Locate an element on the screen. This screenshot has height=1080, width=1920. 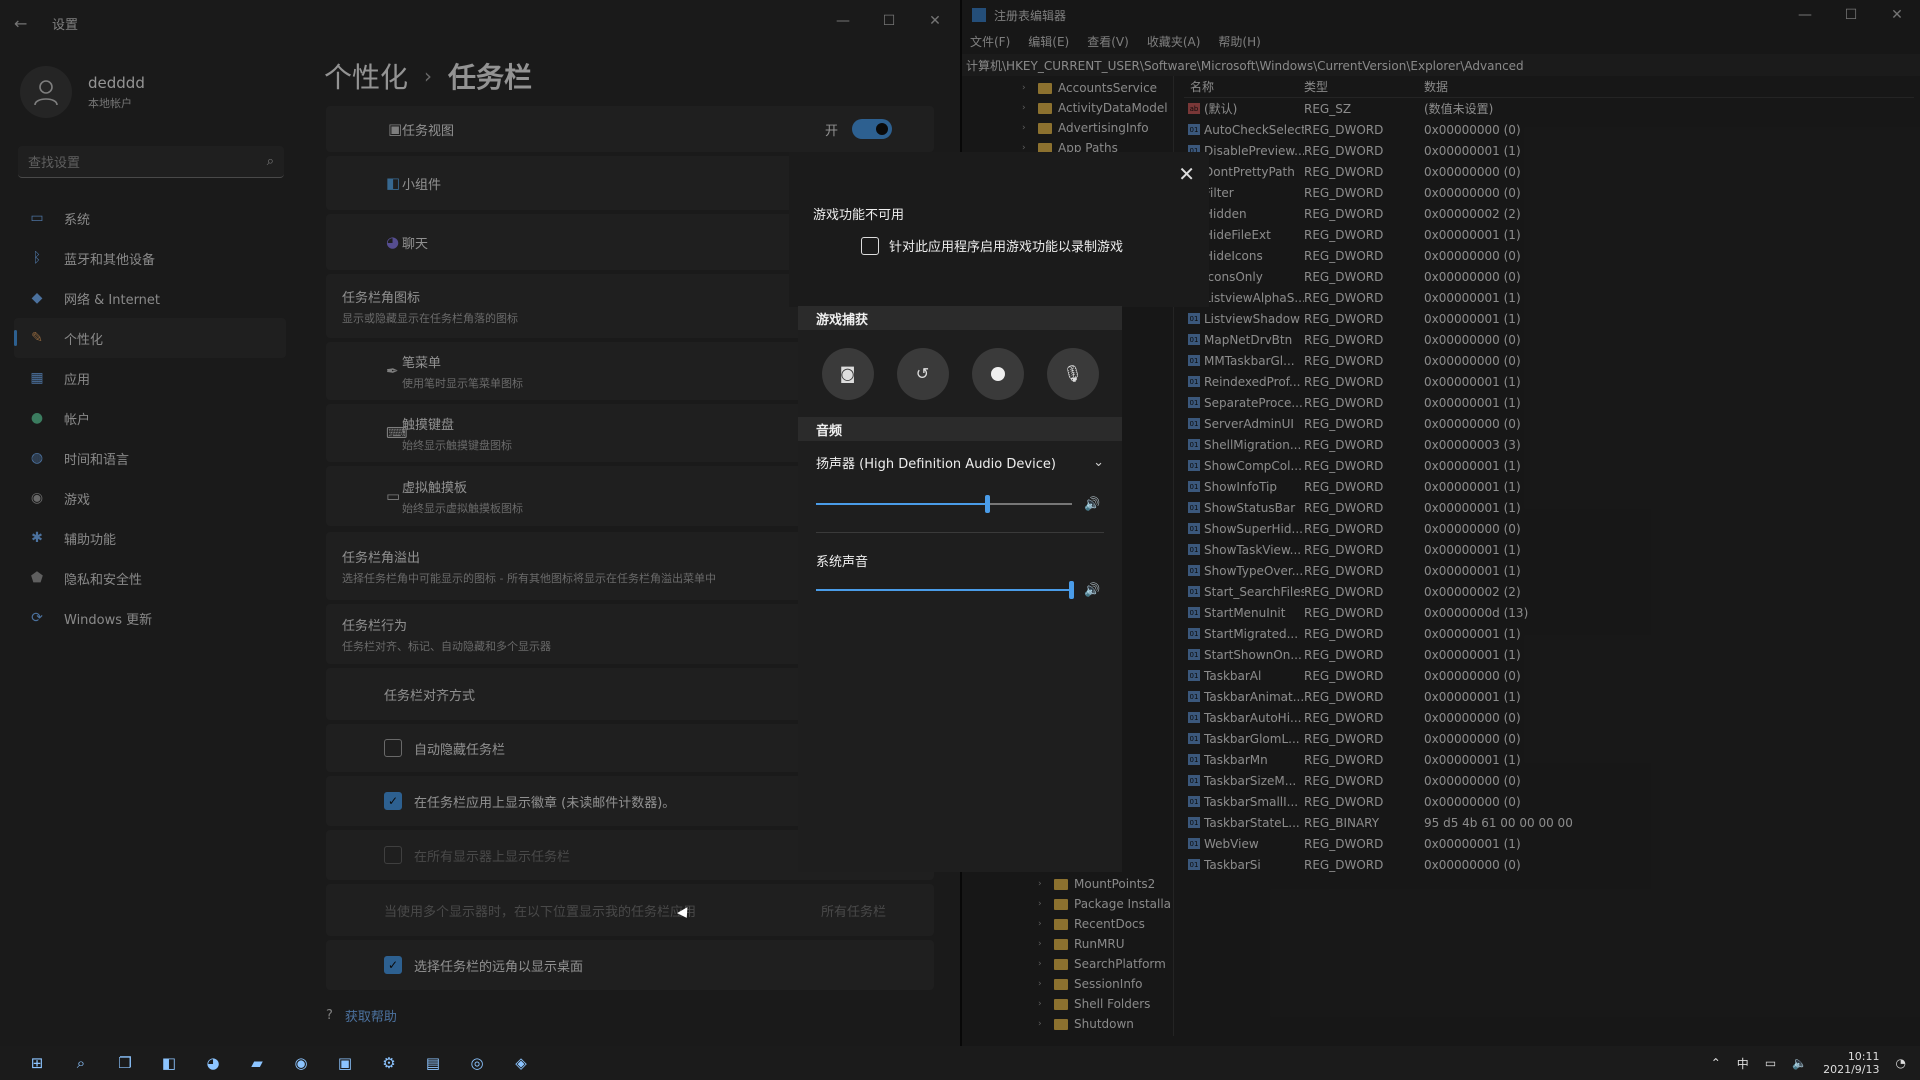
taskbar-apps: ⊞ ⌕ ❐ ◧ ◕ ▰ ◉ ▣ ⚙ ▤ ◎ ◈ is located at coordinates (268, 1063).